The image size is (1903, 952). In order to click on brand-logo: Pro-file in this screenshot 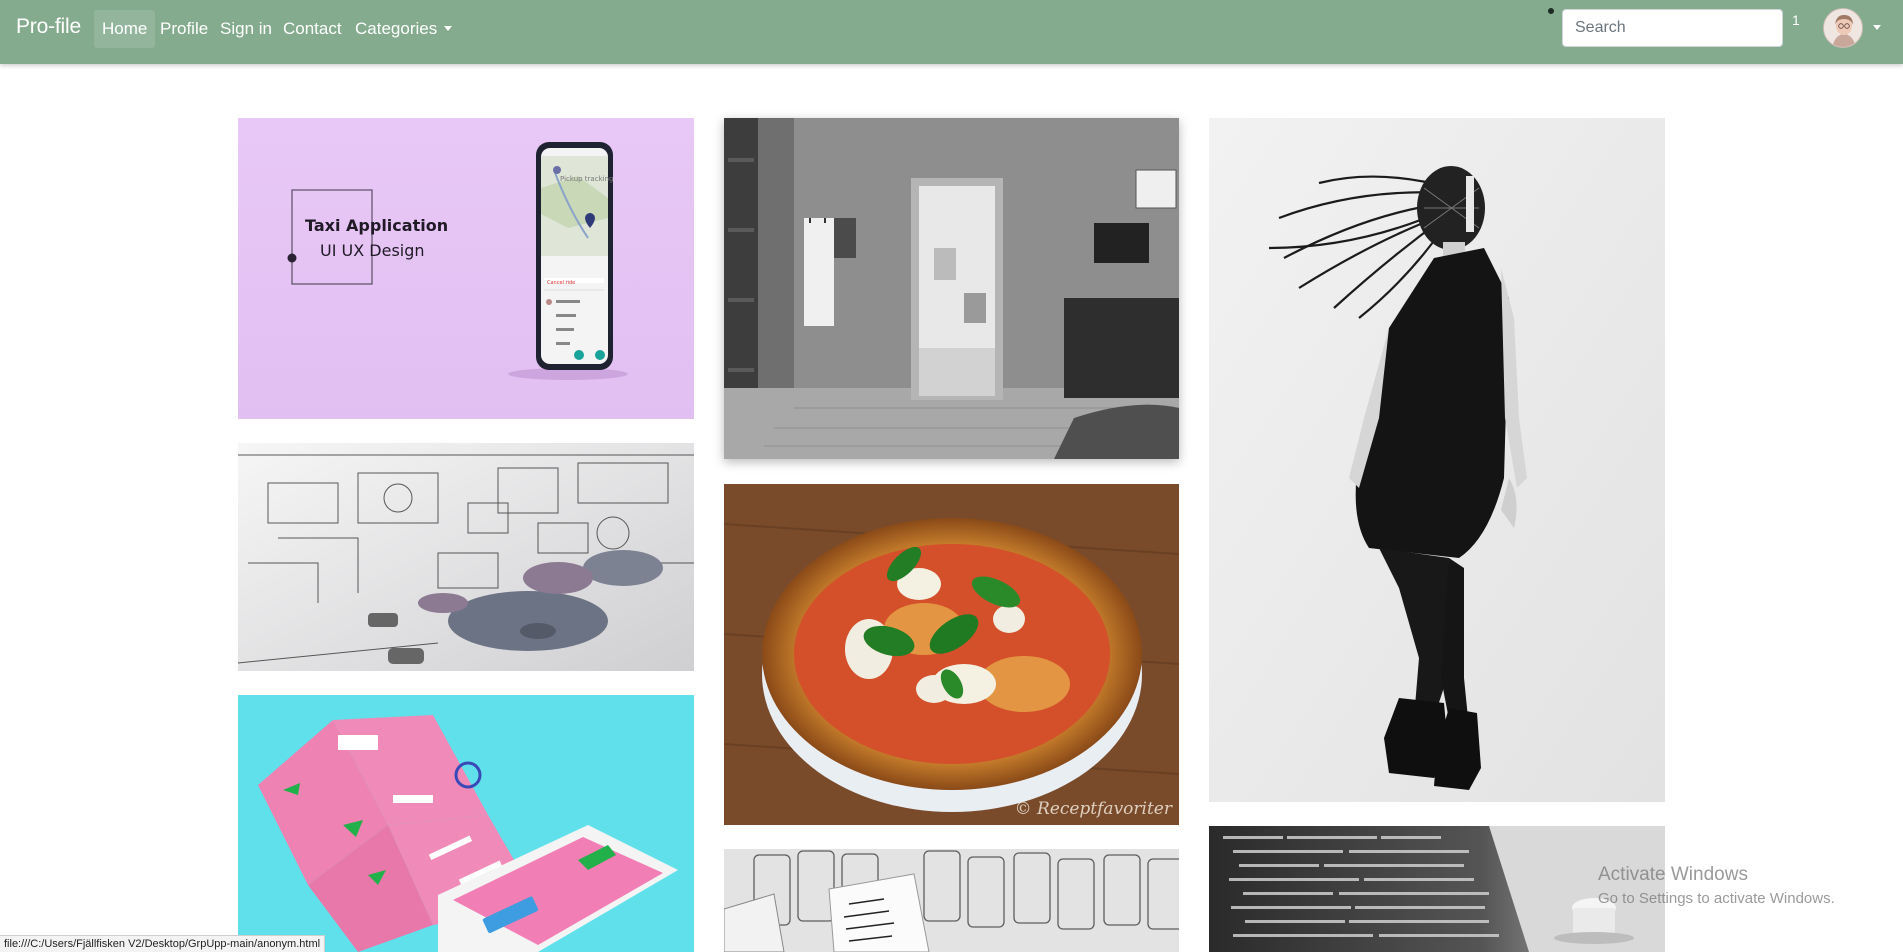, I will do `click(48, 27)`.